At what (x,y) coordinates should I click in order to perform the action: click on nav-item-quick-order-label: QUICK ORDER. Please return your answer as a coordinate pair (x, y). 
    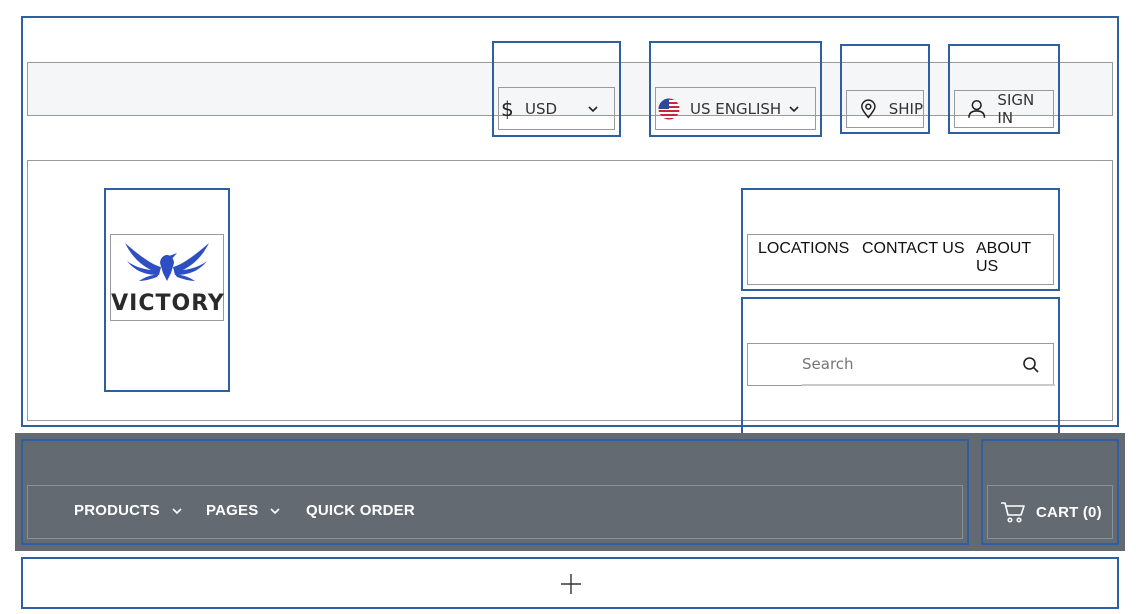
    Looking at the image, I should click on (360, 510).